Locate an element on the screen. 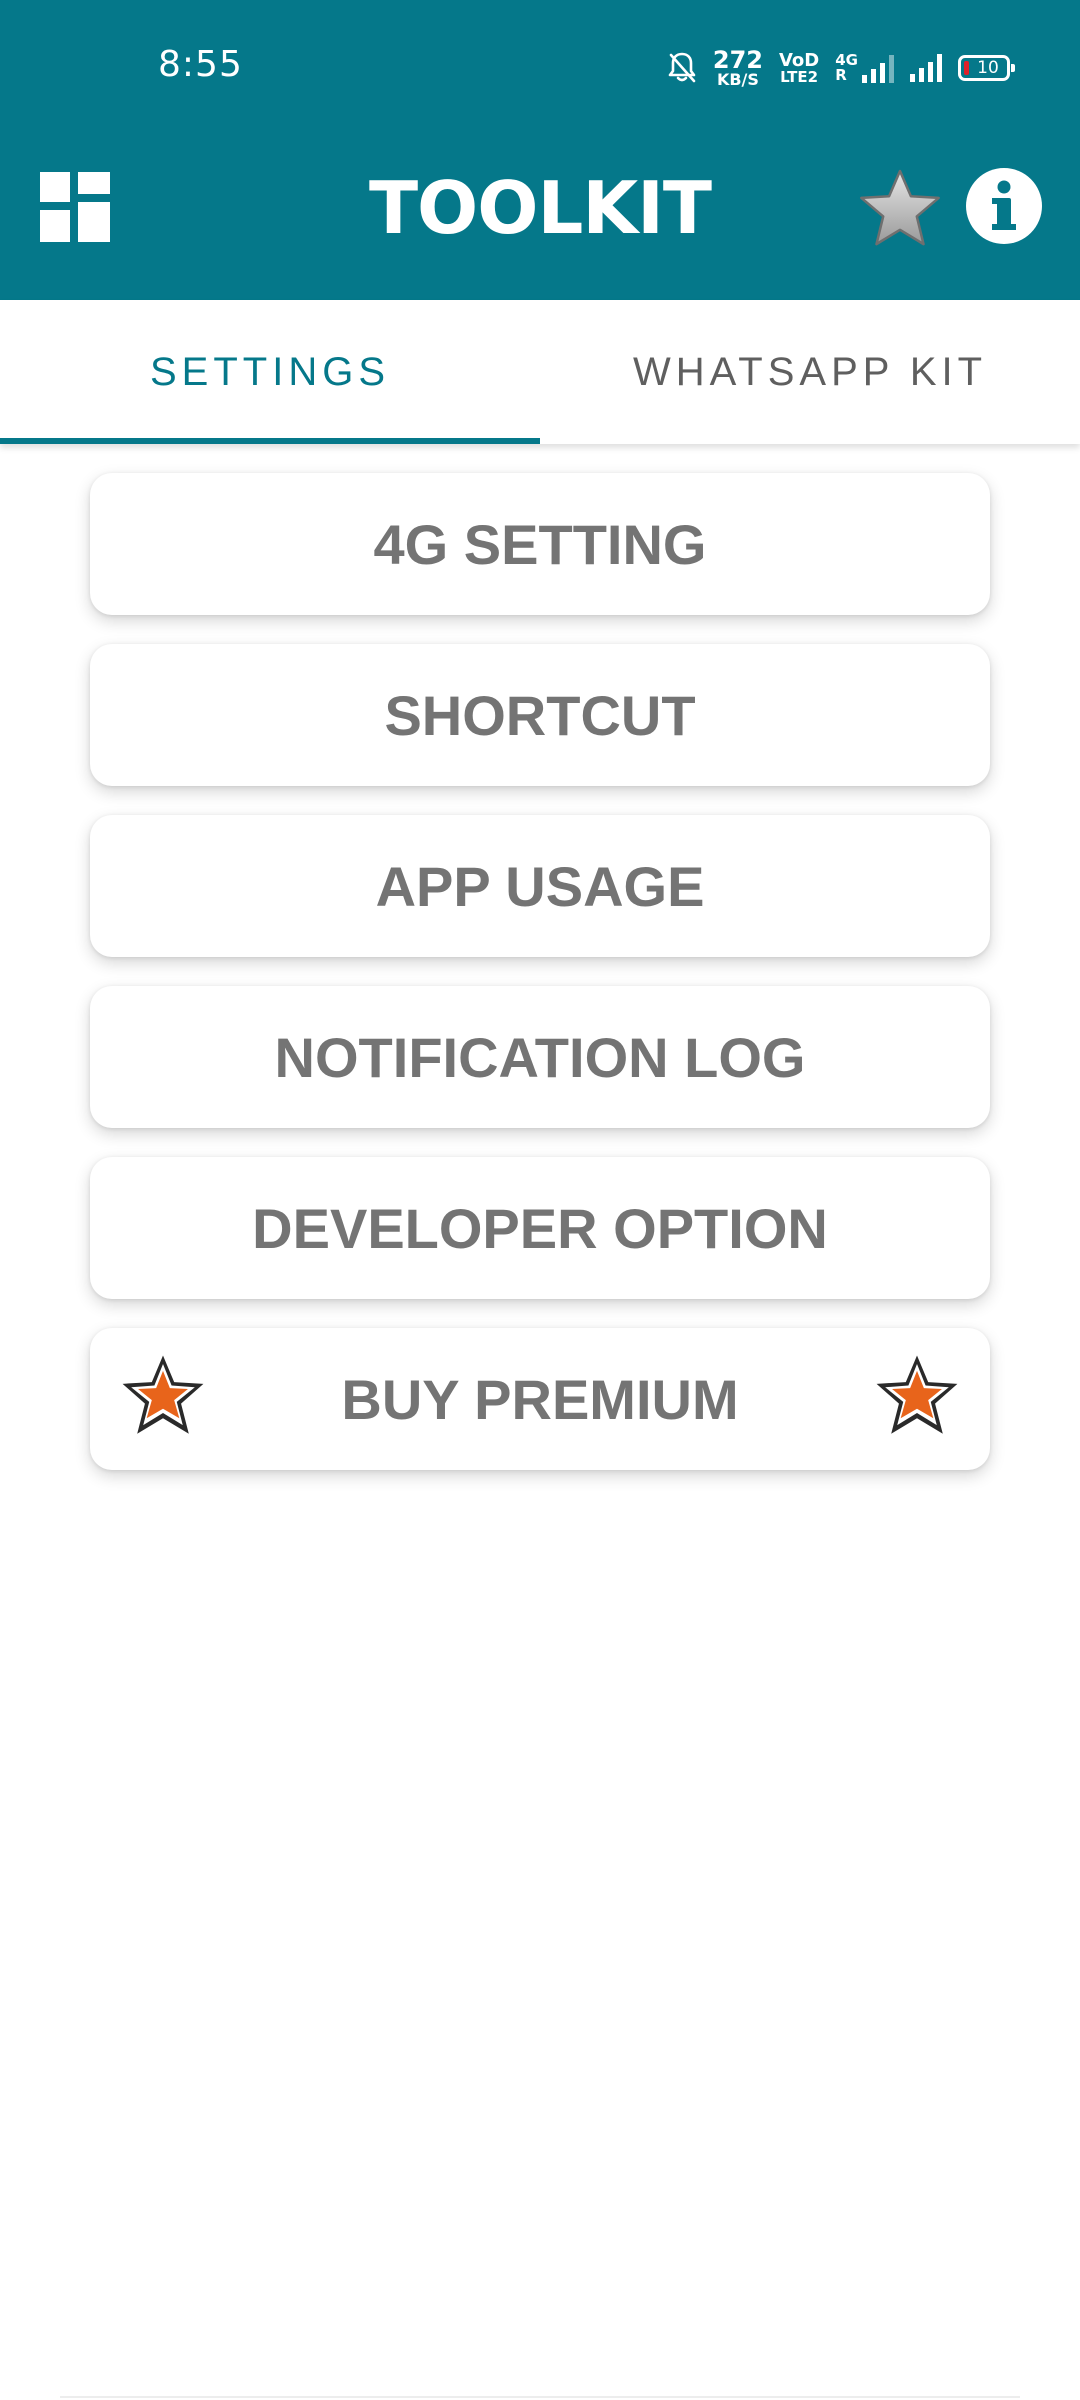 The height and width of the screenshot is (2400, 1080). network-speed: 272 KB/S is located at coordinates (738, 68).